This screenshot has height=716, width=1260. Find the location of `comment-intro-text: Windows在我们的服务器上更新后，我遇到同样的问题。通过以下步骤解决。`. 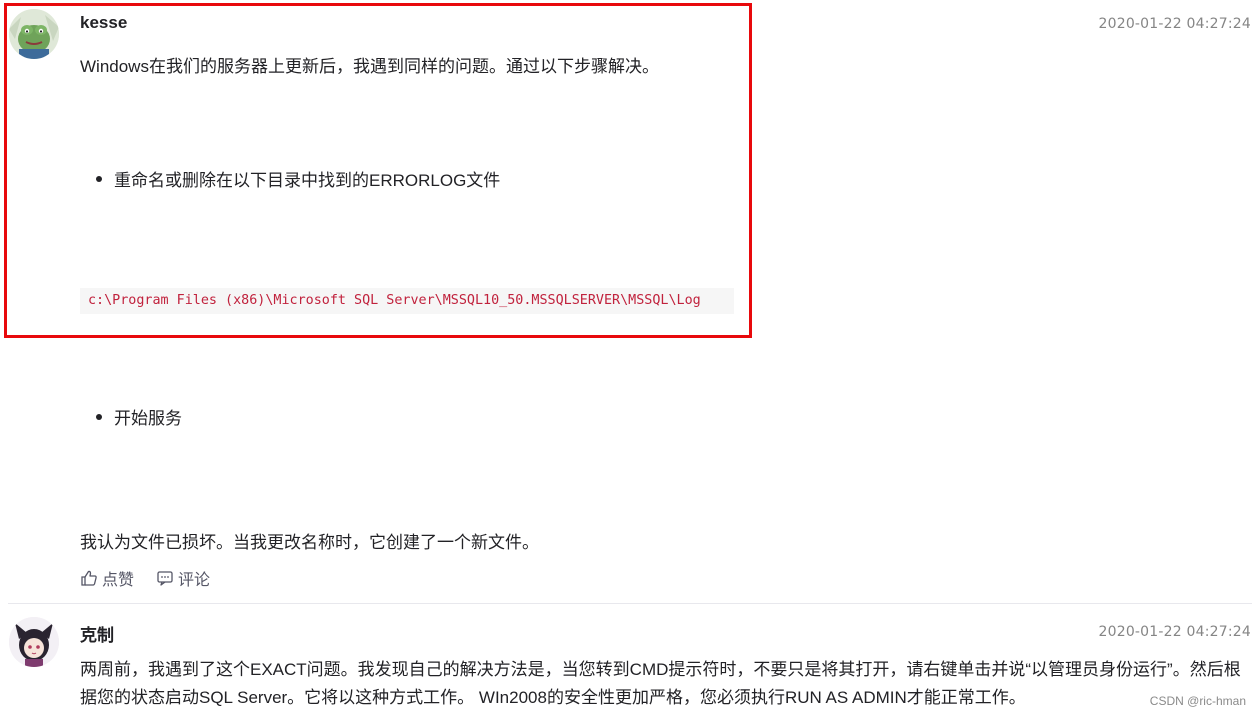

comment-intro-text: Windows在我们的服务器上更新后，我遇到同样的问题。通过以下步骤解决。 is located at coordinates (369, 66).